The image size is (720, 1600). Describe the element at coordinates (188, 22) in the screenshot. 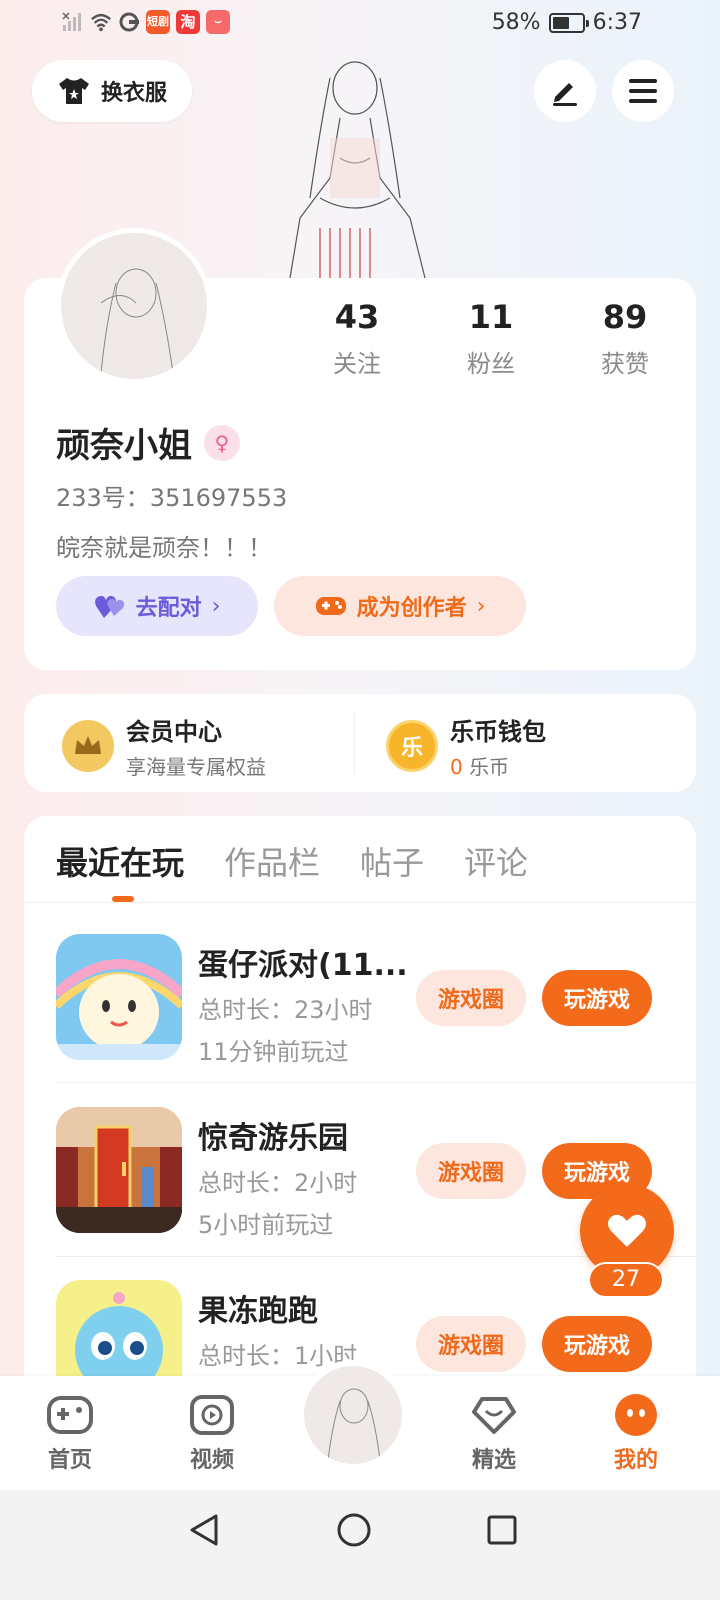

I see `taobao-app-icon: 淘` at that location.